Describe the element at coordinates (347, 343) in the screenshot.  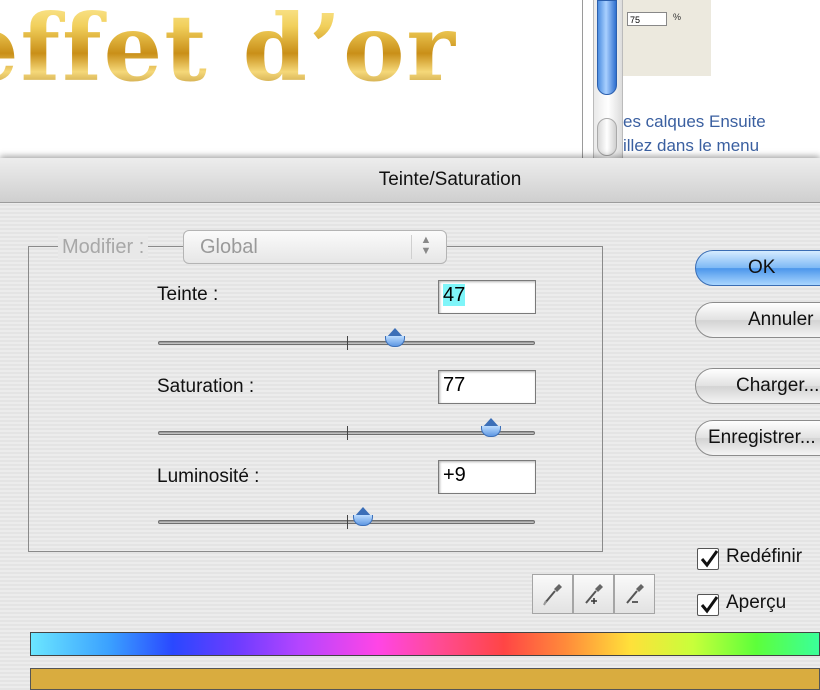
I see `hue-slider-center-tick` at that location.